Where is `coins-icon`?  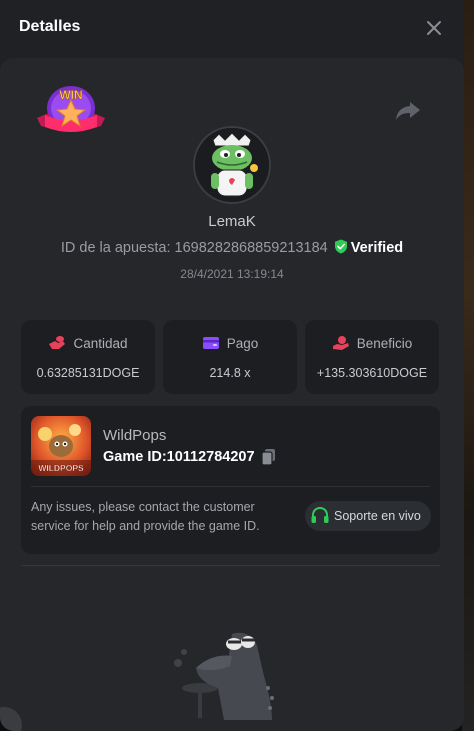 coins-icon is located at coordinates (57, 342).